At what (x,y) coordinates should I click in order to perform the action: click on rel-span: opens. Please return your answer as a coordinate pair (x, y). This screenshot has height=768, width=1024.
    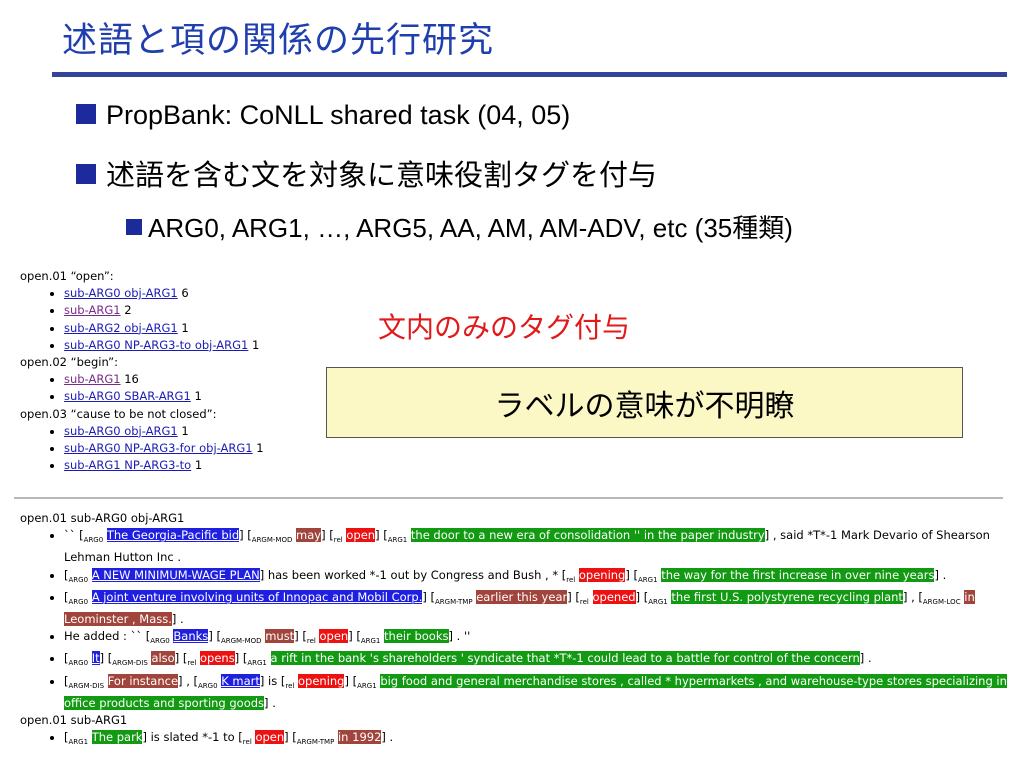
    Looking at the image, I should click on (217, 658).